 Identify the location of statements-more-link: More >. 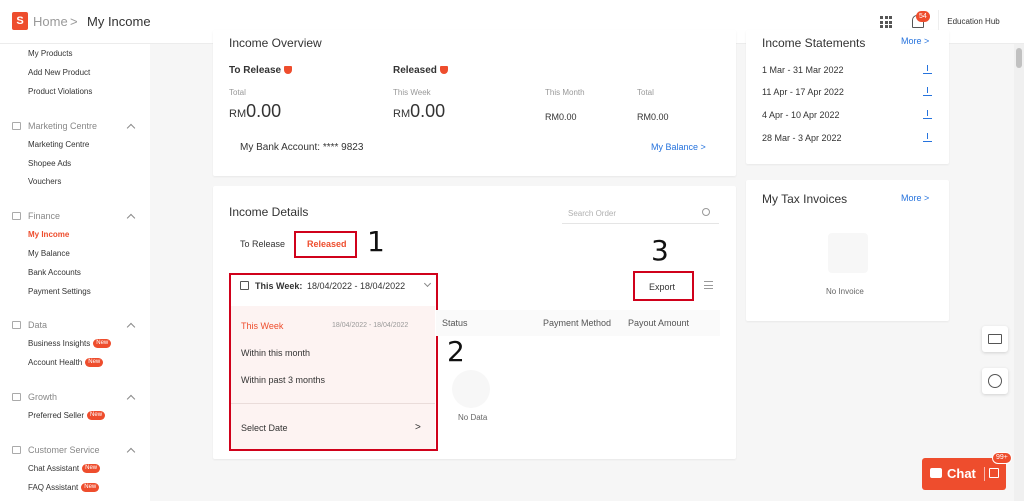
(915, 41).